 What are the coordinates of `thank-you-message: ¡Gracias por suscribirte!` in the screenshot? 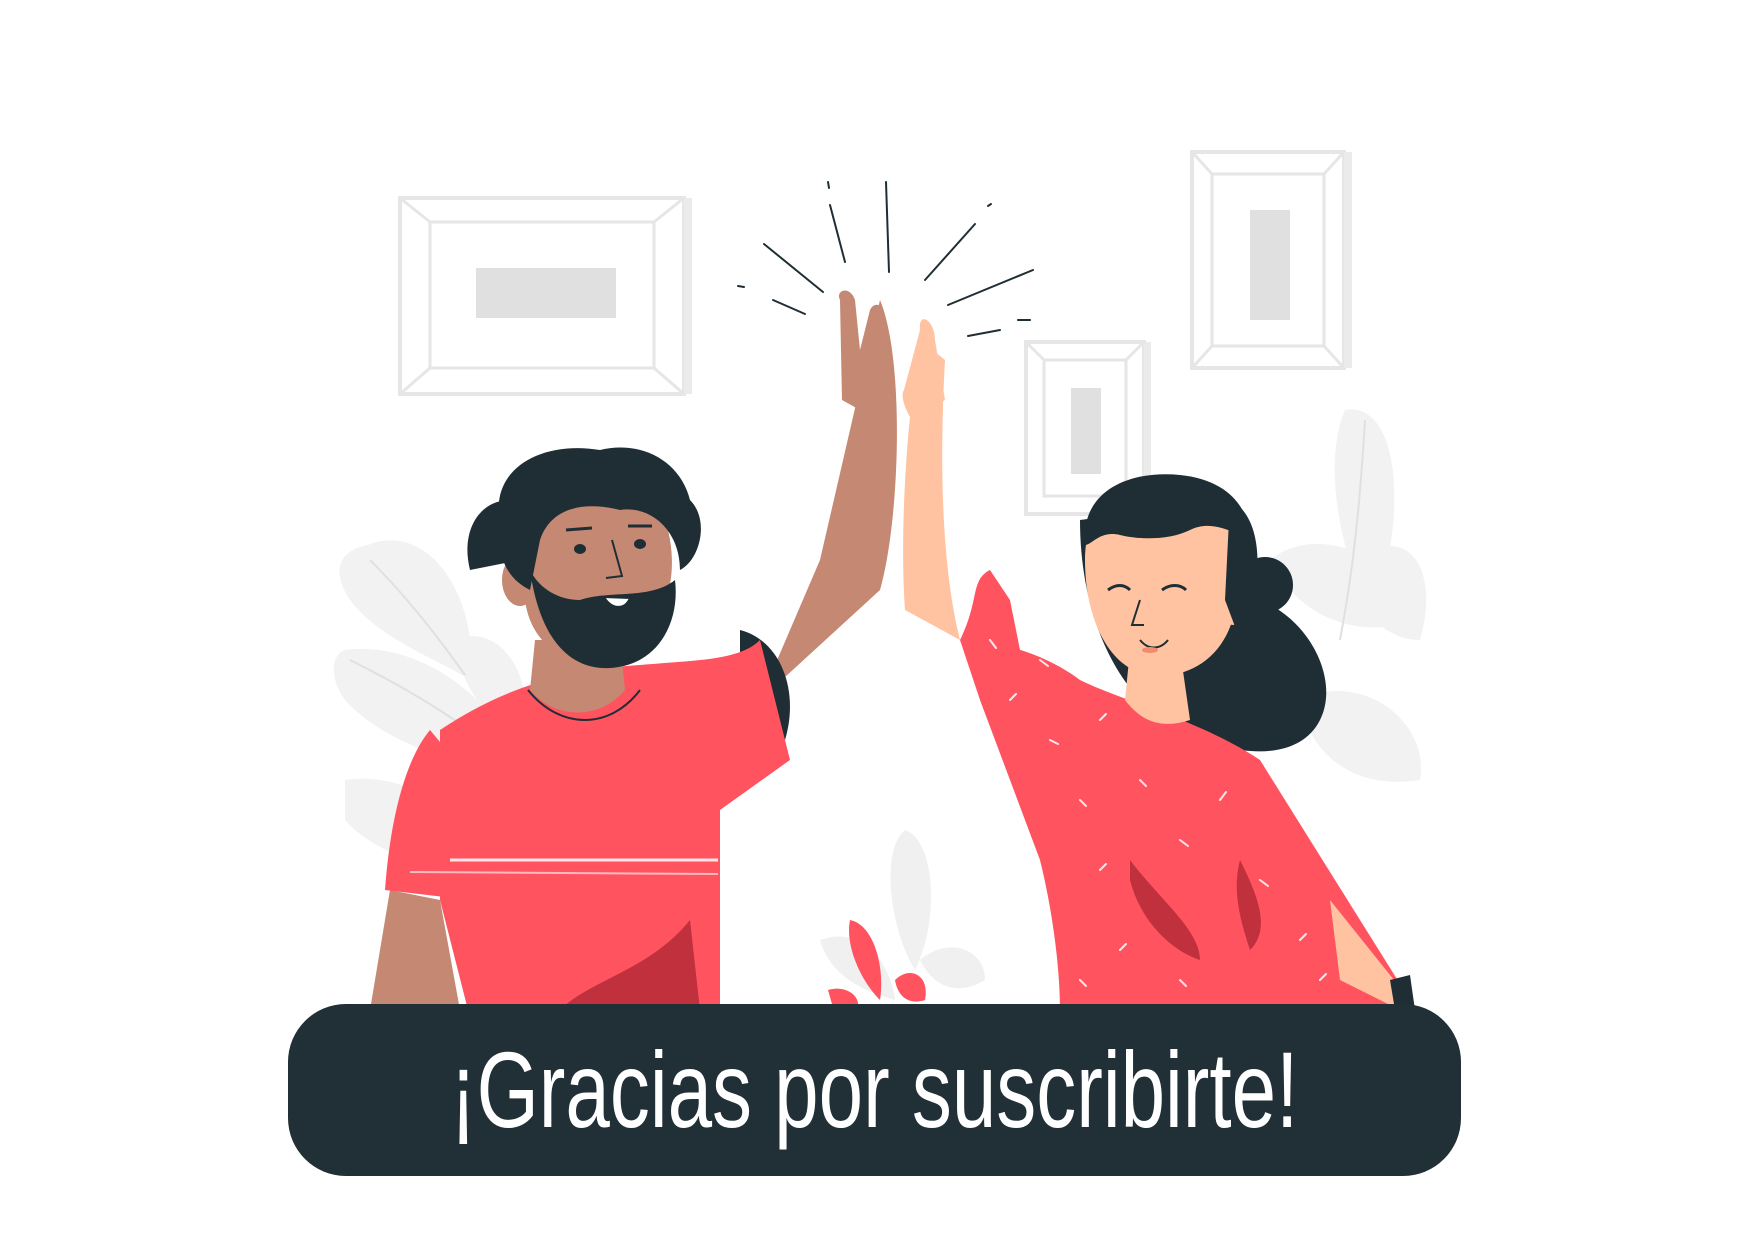 It's located at (874, 1089).